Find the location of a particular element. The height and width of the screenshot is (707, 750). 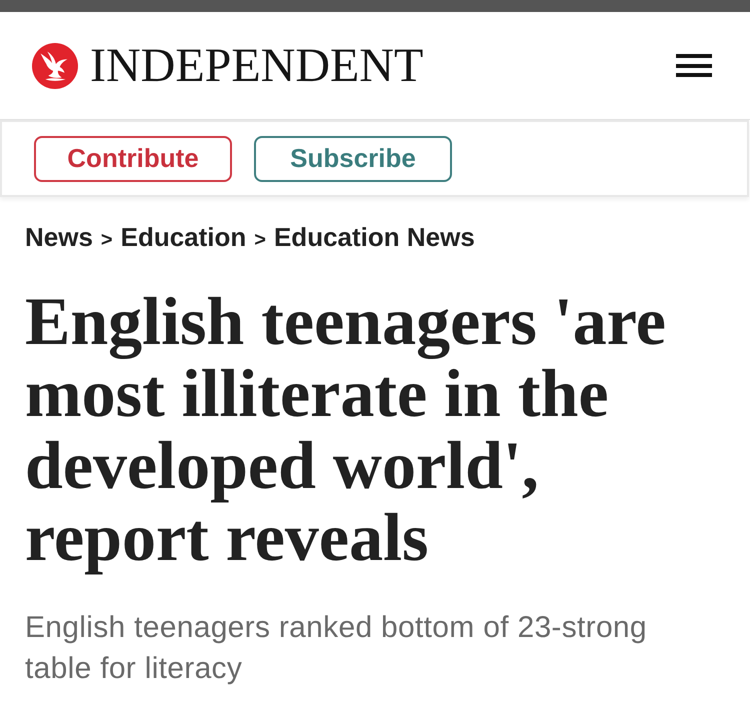

subscribe-button: Subscribe is located at coordinates (353, 159).